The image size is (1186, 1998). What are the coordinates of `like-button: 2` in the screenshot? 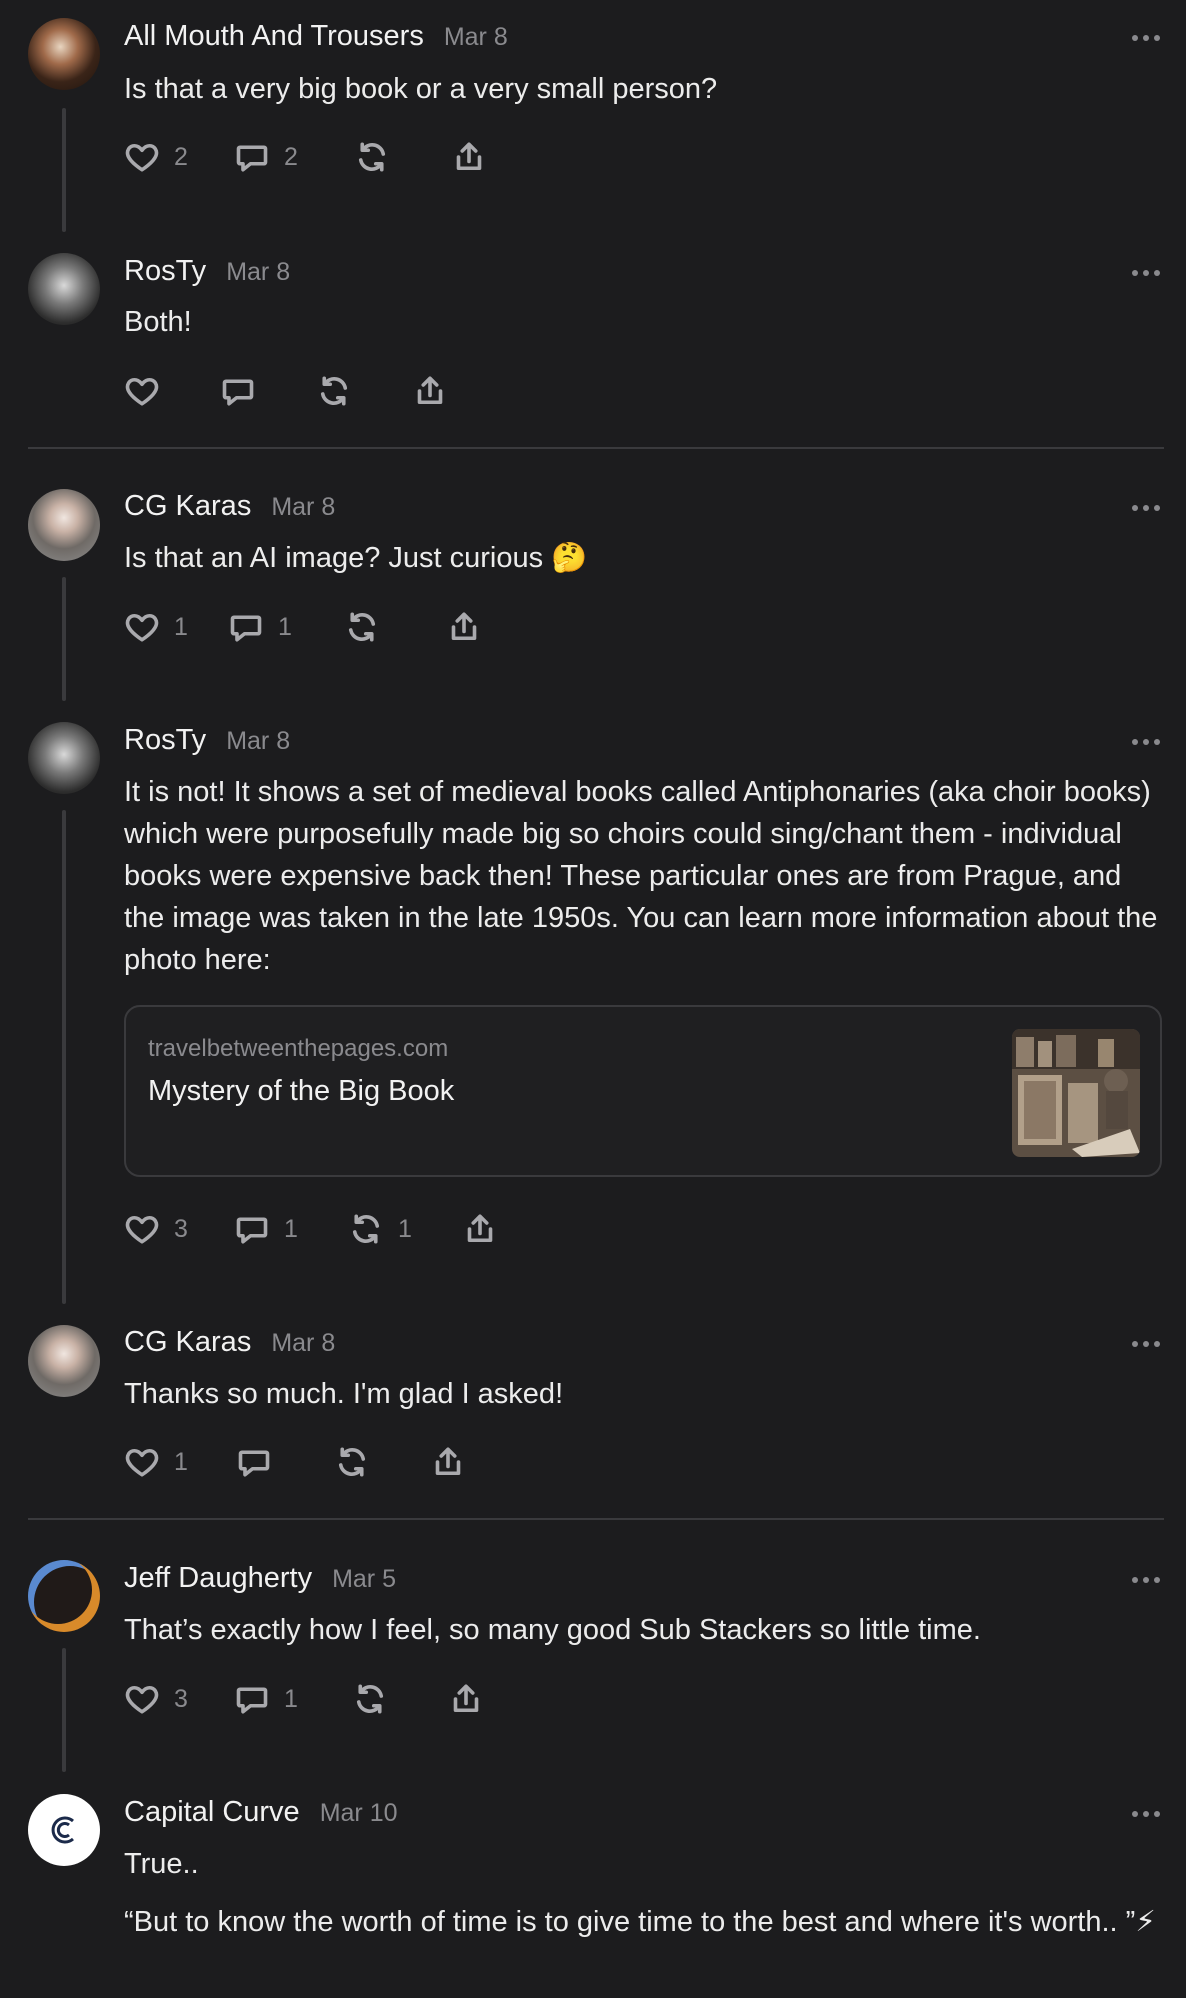 It's located at (156, 157).